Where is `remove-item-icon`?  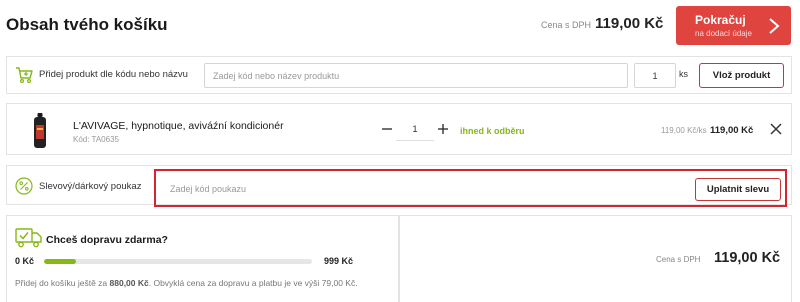
remove-item-icon is located at coordinates (776, 129).